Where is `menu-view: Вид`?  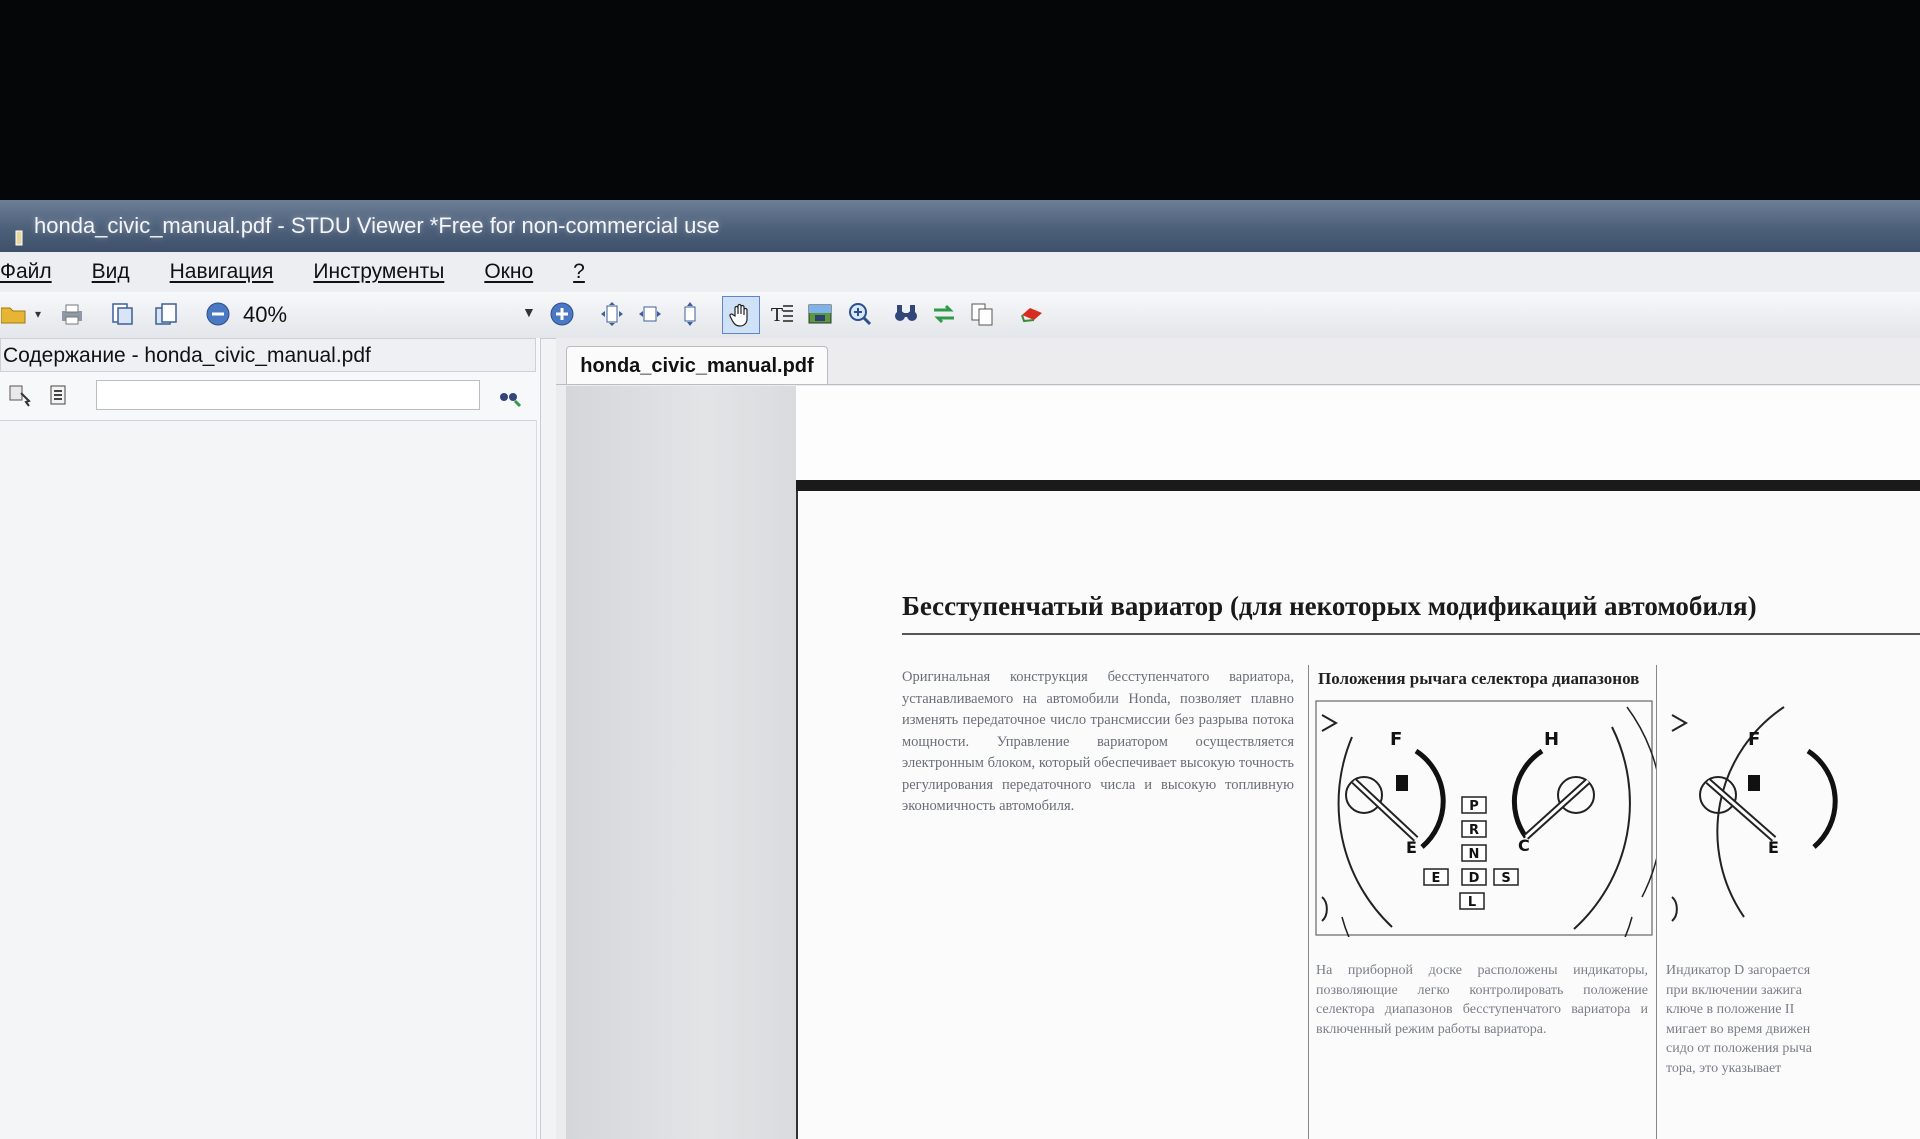
menu-view: Вид is located at coordinates (111, 272).